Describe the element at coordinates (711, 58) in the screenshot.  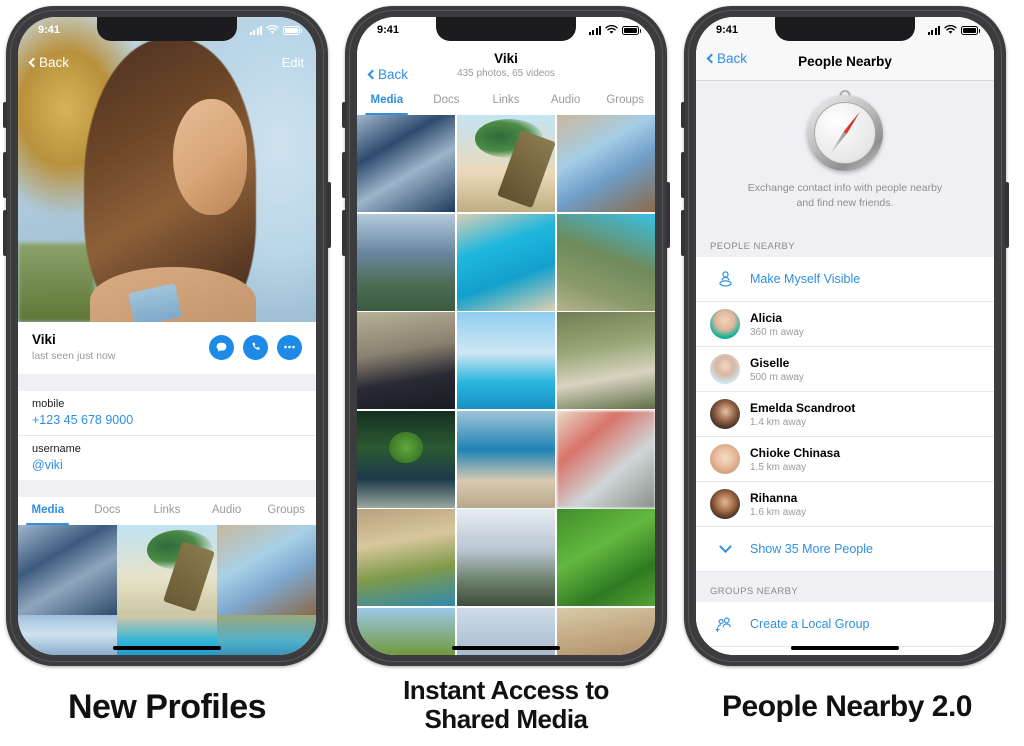
I see `chevron-left-icon` at that location.